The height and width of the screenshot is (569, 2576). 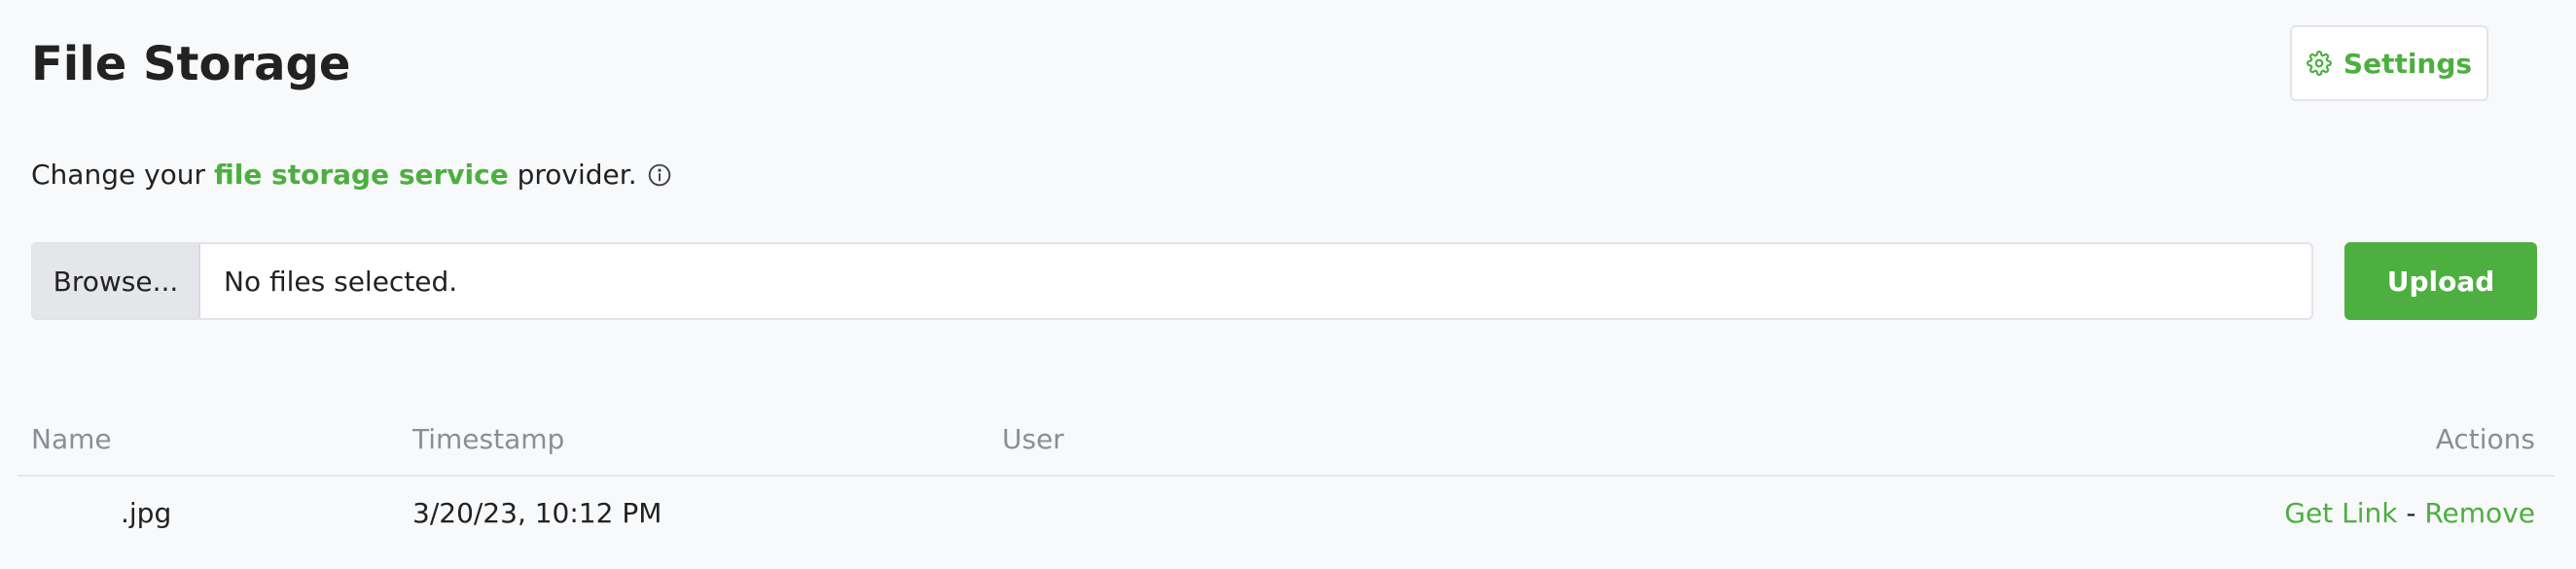 I want to click on file-storage-service-link: file storage service, so click(x=361, y=175).